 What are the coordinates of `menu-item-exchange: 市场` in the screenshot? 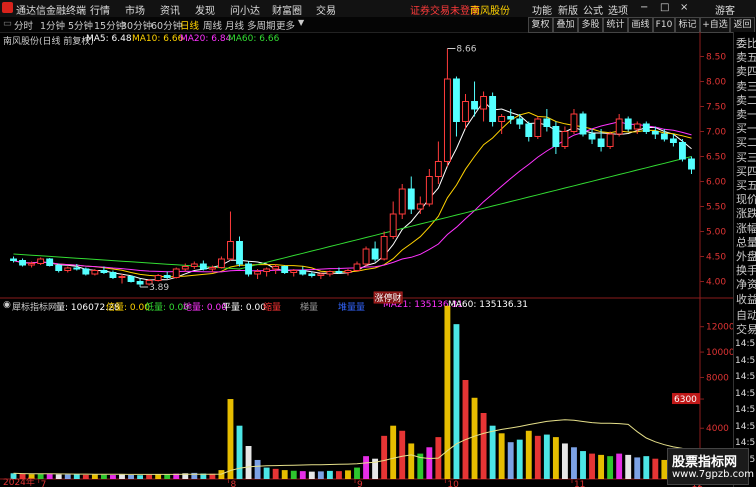 It's located at (135, 9).